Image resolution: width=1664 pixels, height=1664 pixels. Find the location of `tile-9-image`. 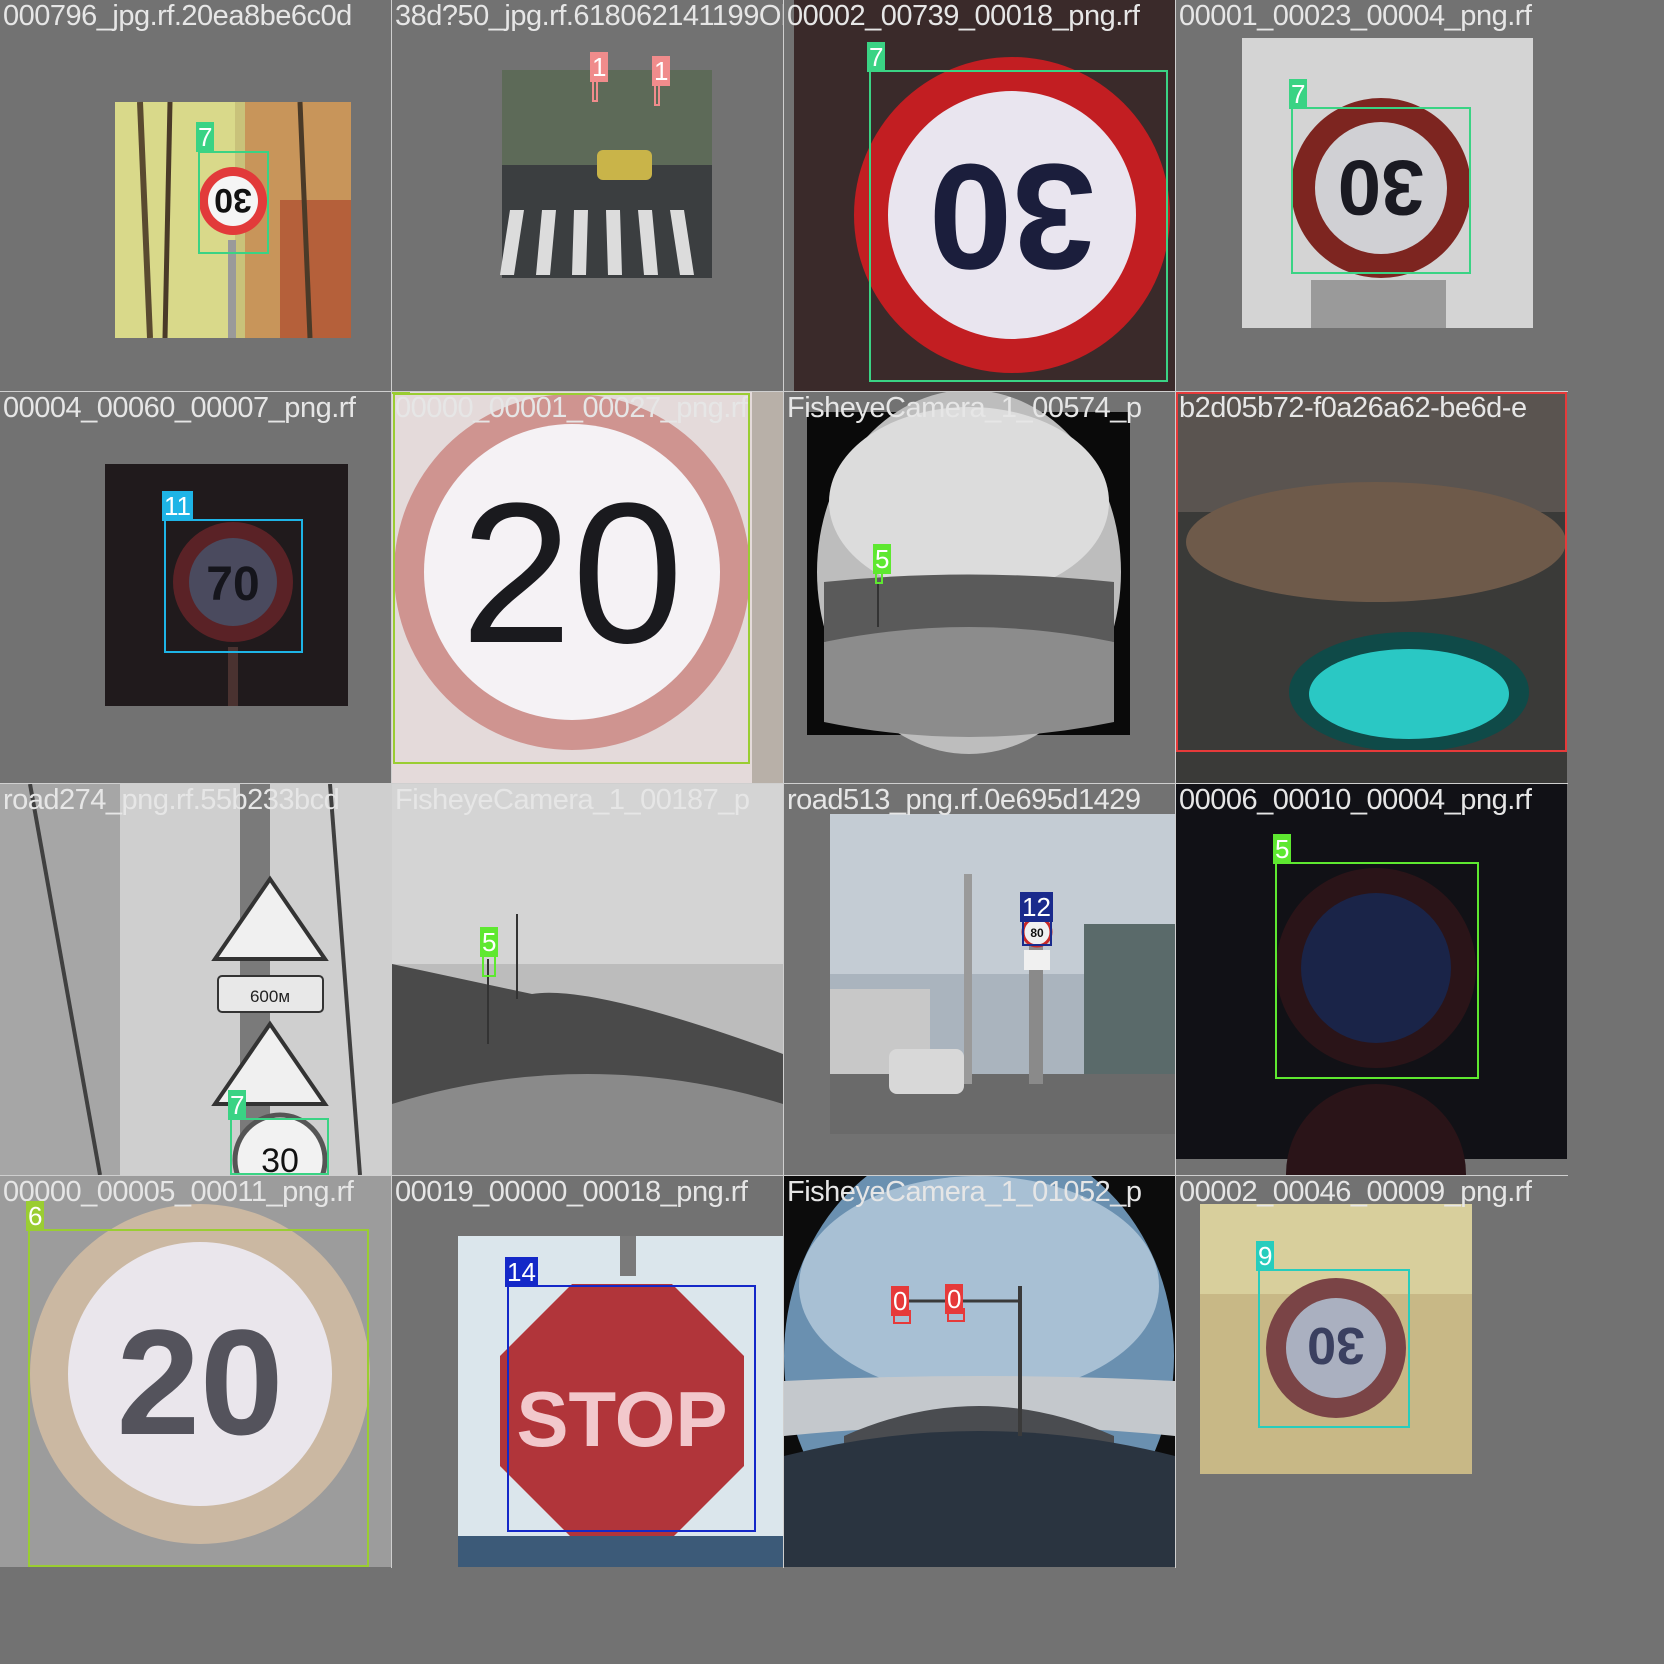

tile-9-image is located at coordinates (587, 979).